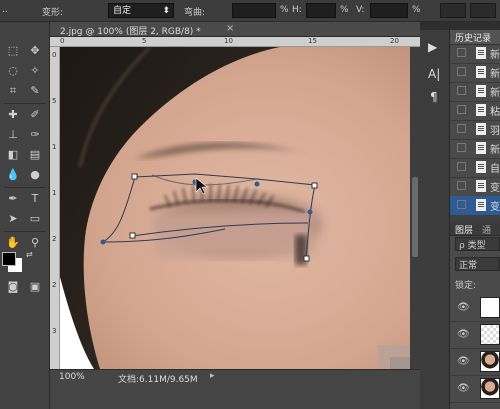 The image size is (500, 409). Describe the element at coordinates (13, 91) in the screenshot. I see `crop-tool-icon: ⌗` at that location.